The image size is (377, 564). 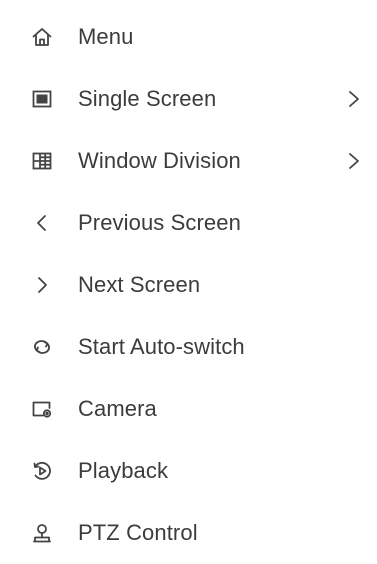 What do you see at coordinates (42, 161) in the screenshot?
I see `window-division-icon` at bounding box center [42, 161].